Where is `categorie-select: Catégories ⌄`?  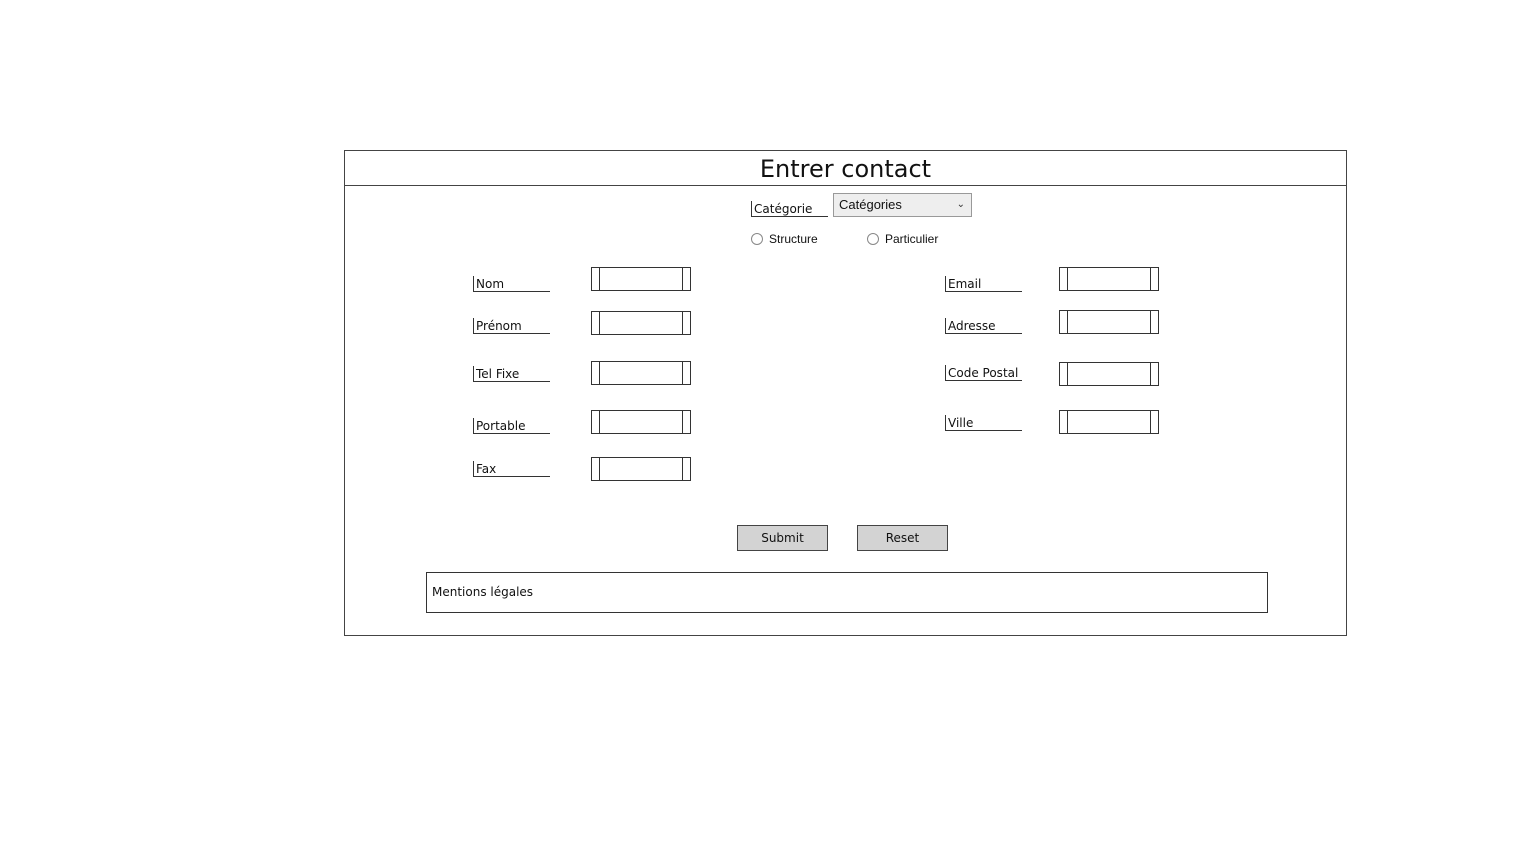 categorie-select: Catégories ⌄ is located at coordinates (902, 205).